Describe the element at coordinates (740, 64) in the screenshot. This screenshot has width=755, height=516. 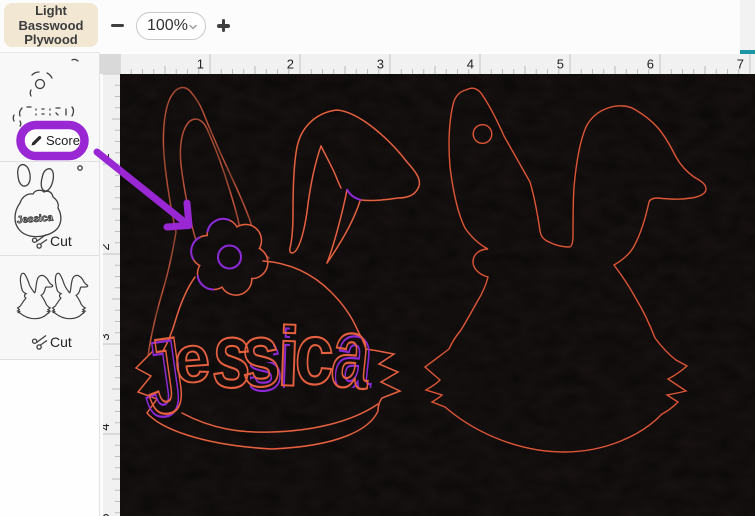
I see `svg-text: 7` at that location.